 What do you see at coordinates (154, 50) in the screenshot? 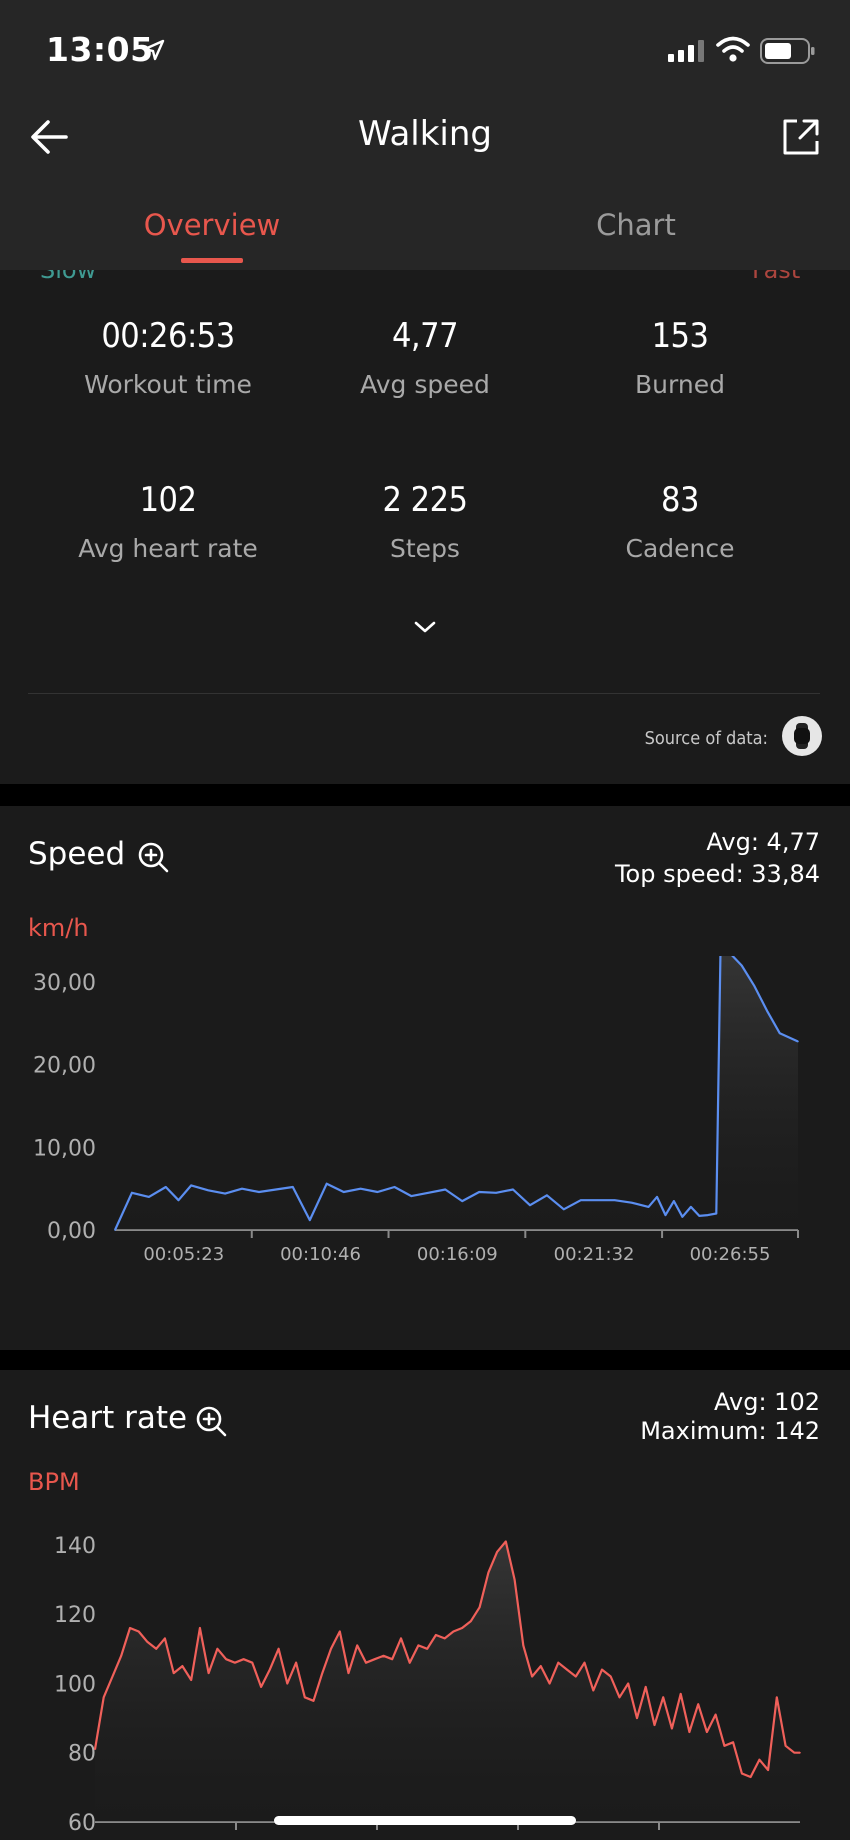
I see `location-arrow-icon` at bounding box center [154, 50].